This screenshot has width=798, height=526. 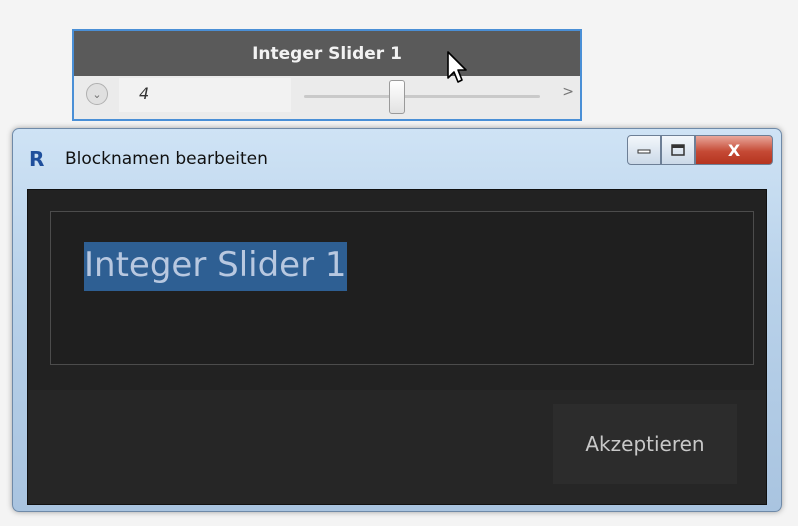 What do you see at coordinates (457, 67) in the screenshot?
I see `mouse-cursor-icon` at bounding box center [457, 67].